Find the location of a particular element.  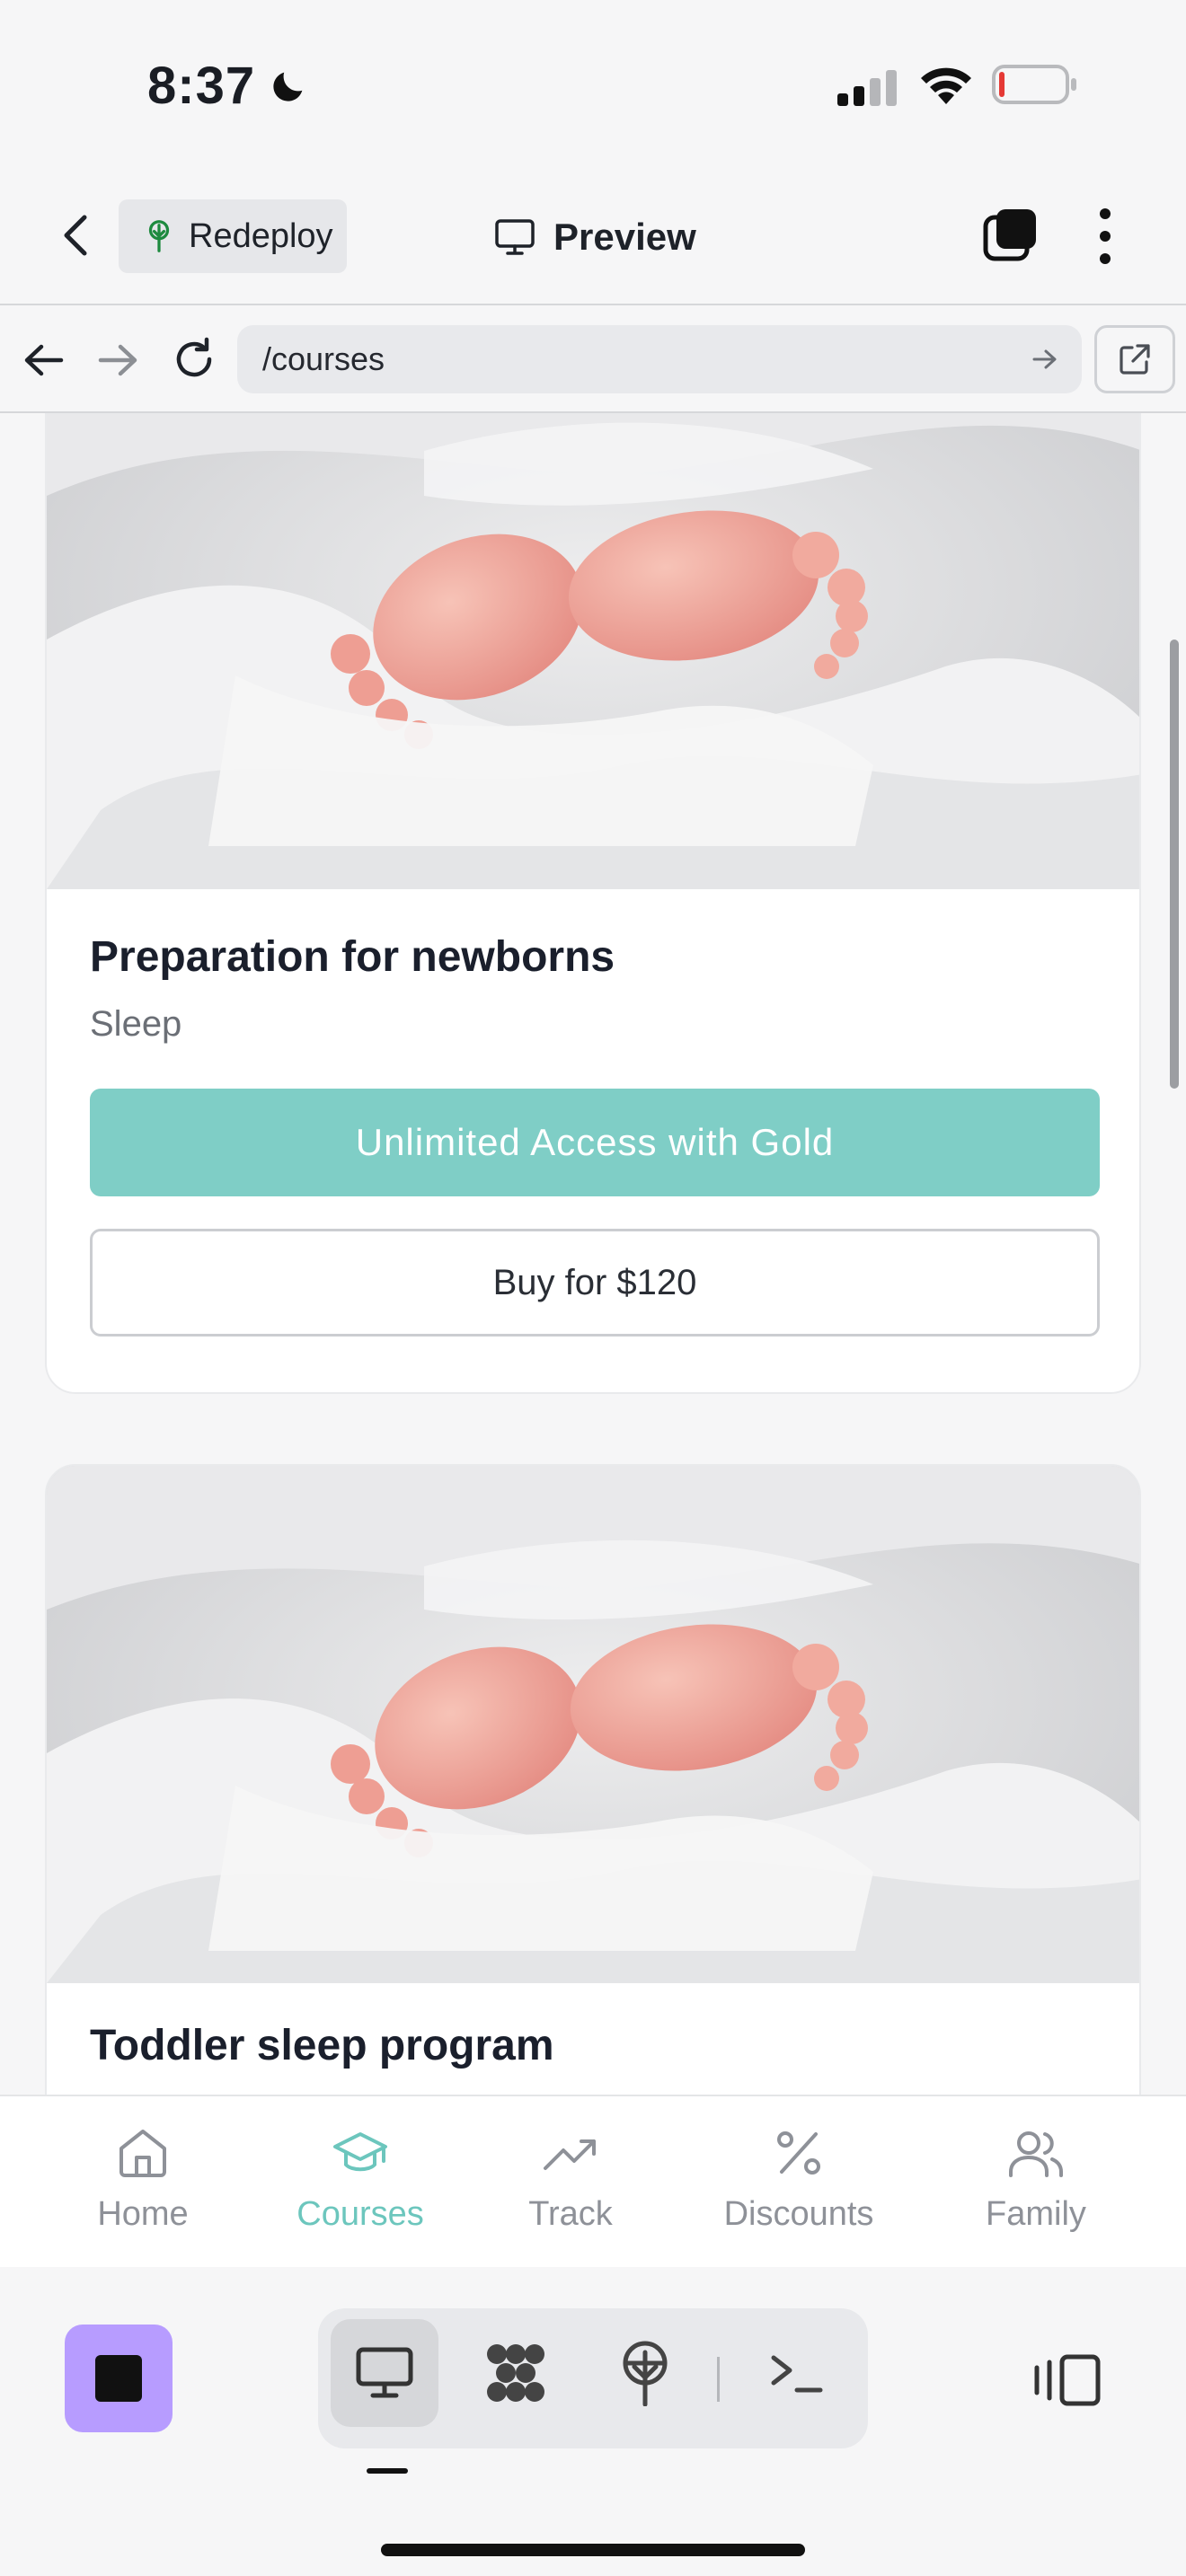

workflow-view-button is located at coordinates (516, 2373).